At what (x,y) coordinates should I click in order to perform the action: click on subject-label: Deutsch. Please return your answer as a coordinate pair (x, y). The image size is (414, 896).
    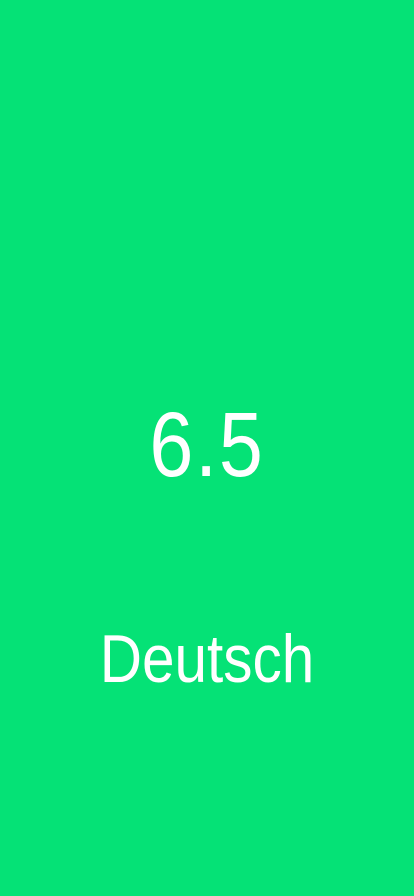
    Looking at the image, I should click on (207, 659).